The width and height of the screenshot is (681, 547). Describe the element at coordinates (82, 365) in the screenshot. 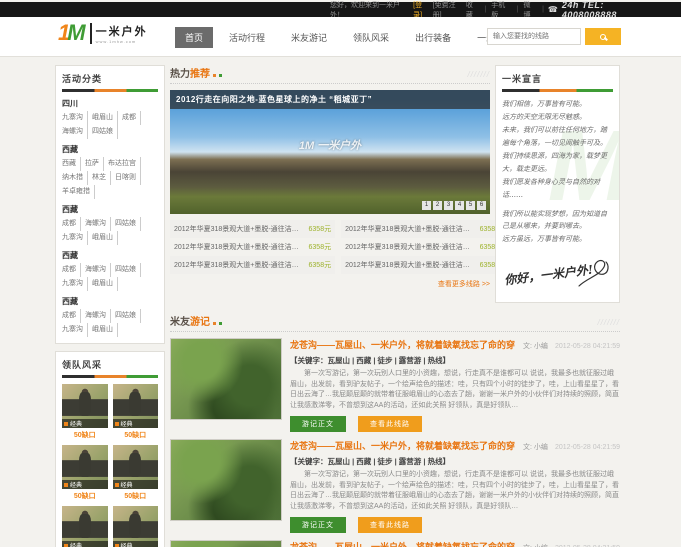

I see `leaders-box-title: 领队风采` at that location.